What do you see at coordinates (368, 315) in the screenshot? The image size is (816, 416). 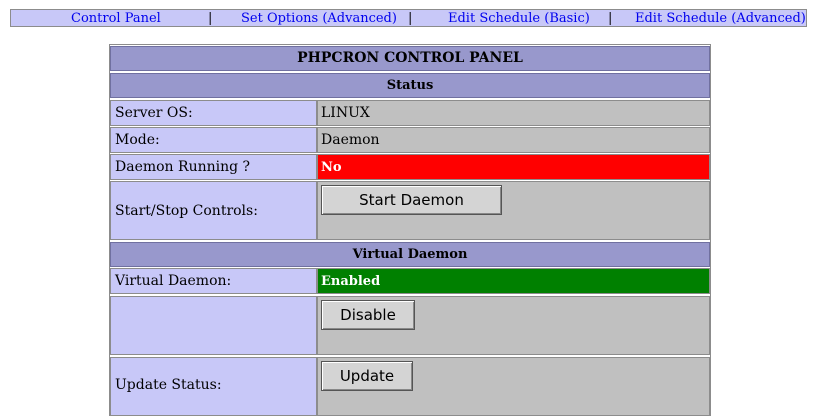 I see `disable-button: Disable` at bounding box center [368, 315].